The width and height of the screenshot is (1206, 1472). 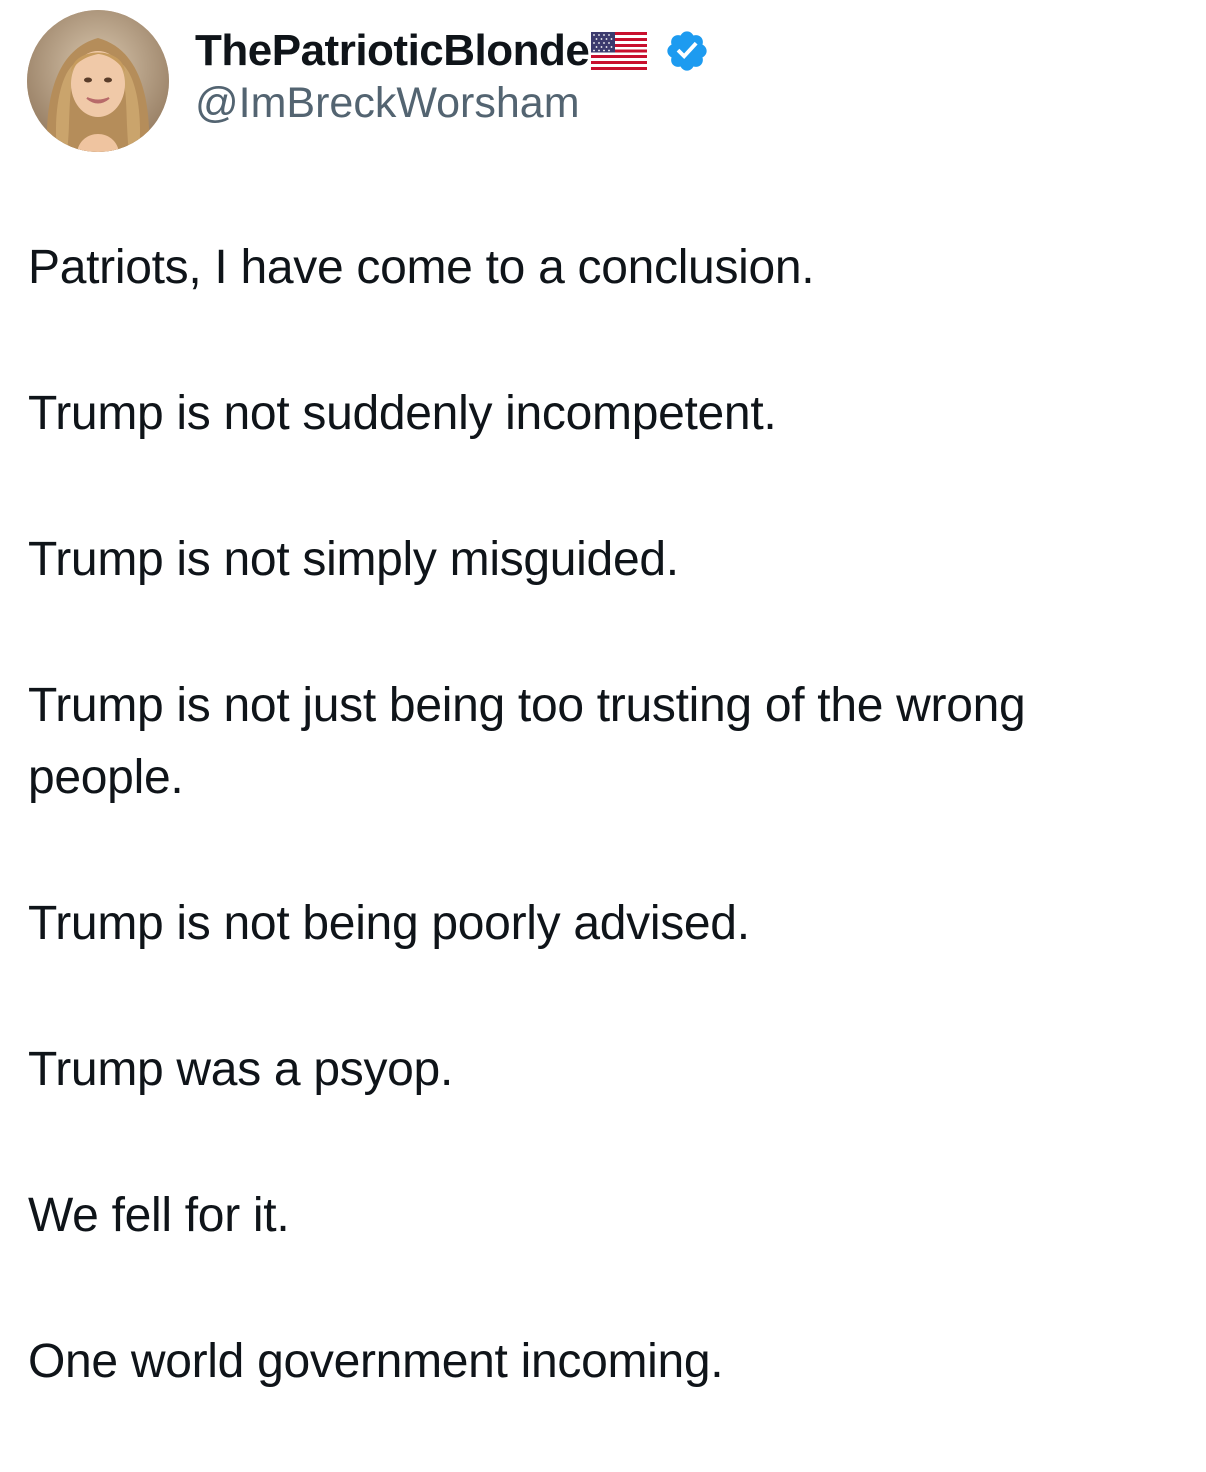 I want to click on tweet-paragraph: Trump is not suddenly incompetent., so click(x=402, y=413).